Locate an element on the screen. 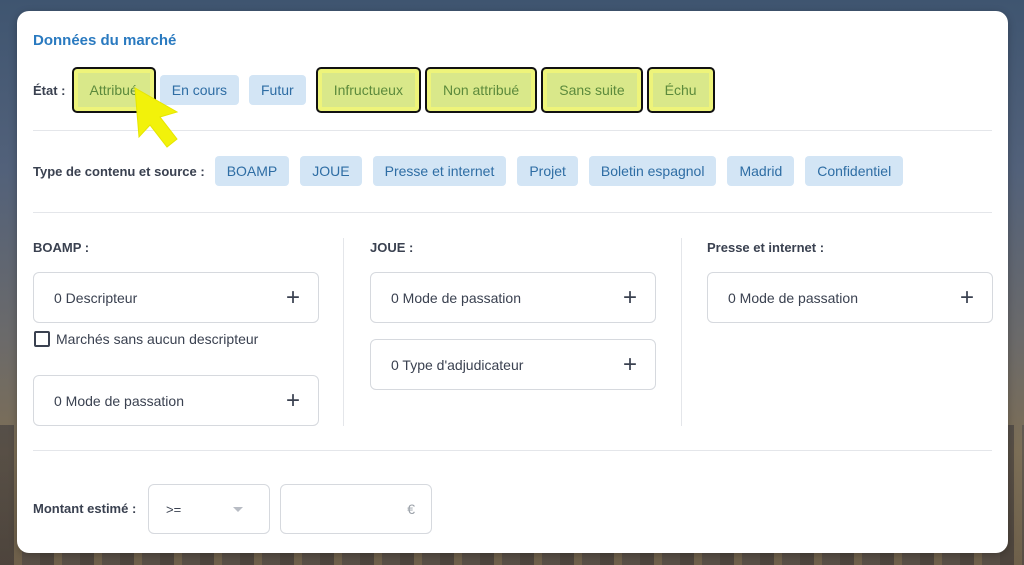  etat-label: État : is located at coordinates (49, 90).